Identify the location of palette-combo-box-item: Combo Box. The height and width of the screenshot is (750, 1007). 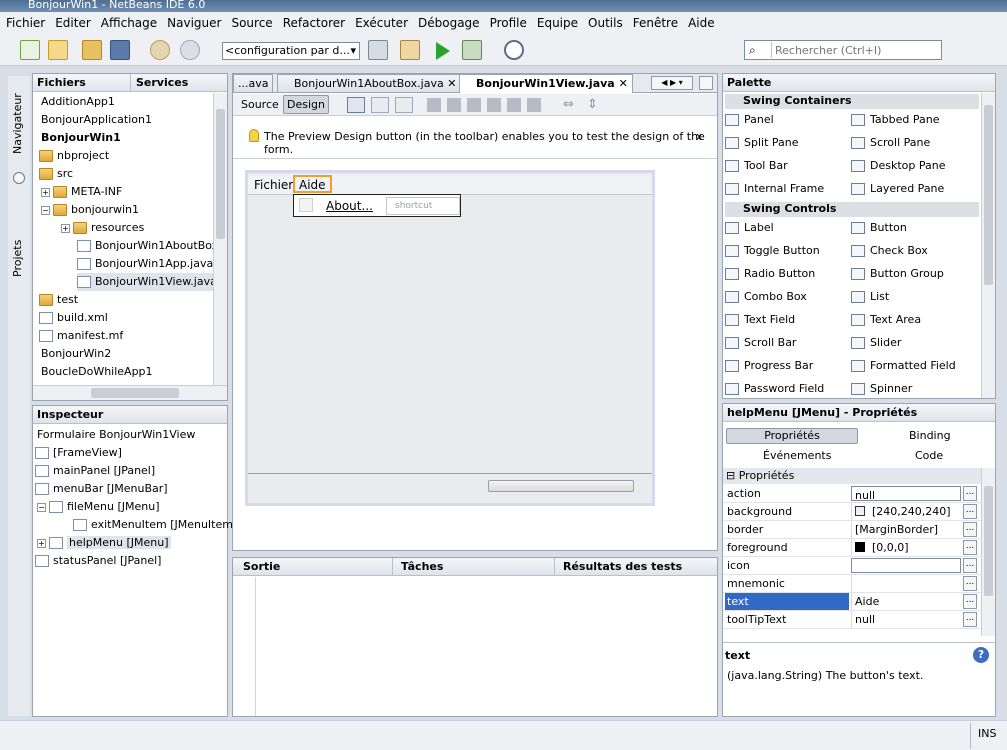
(766, 297).